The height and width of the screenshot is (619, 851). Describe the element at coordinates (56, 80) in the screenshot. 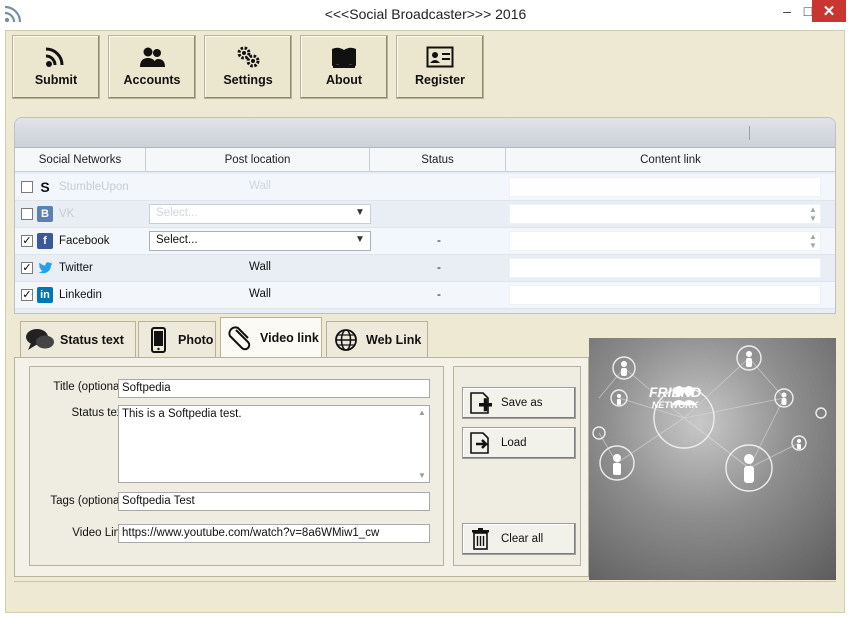

I see `submit-label: Submit` at that location.